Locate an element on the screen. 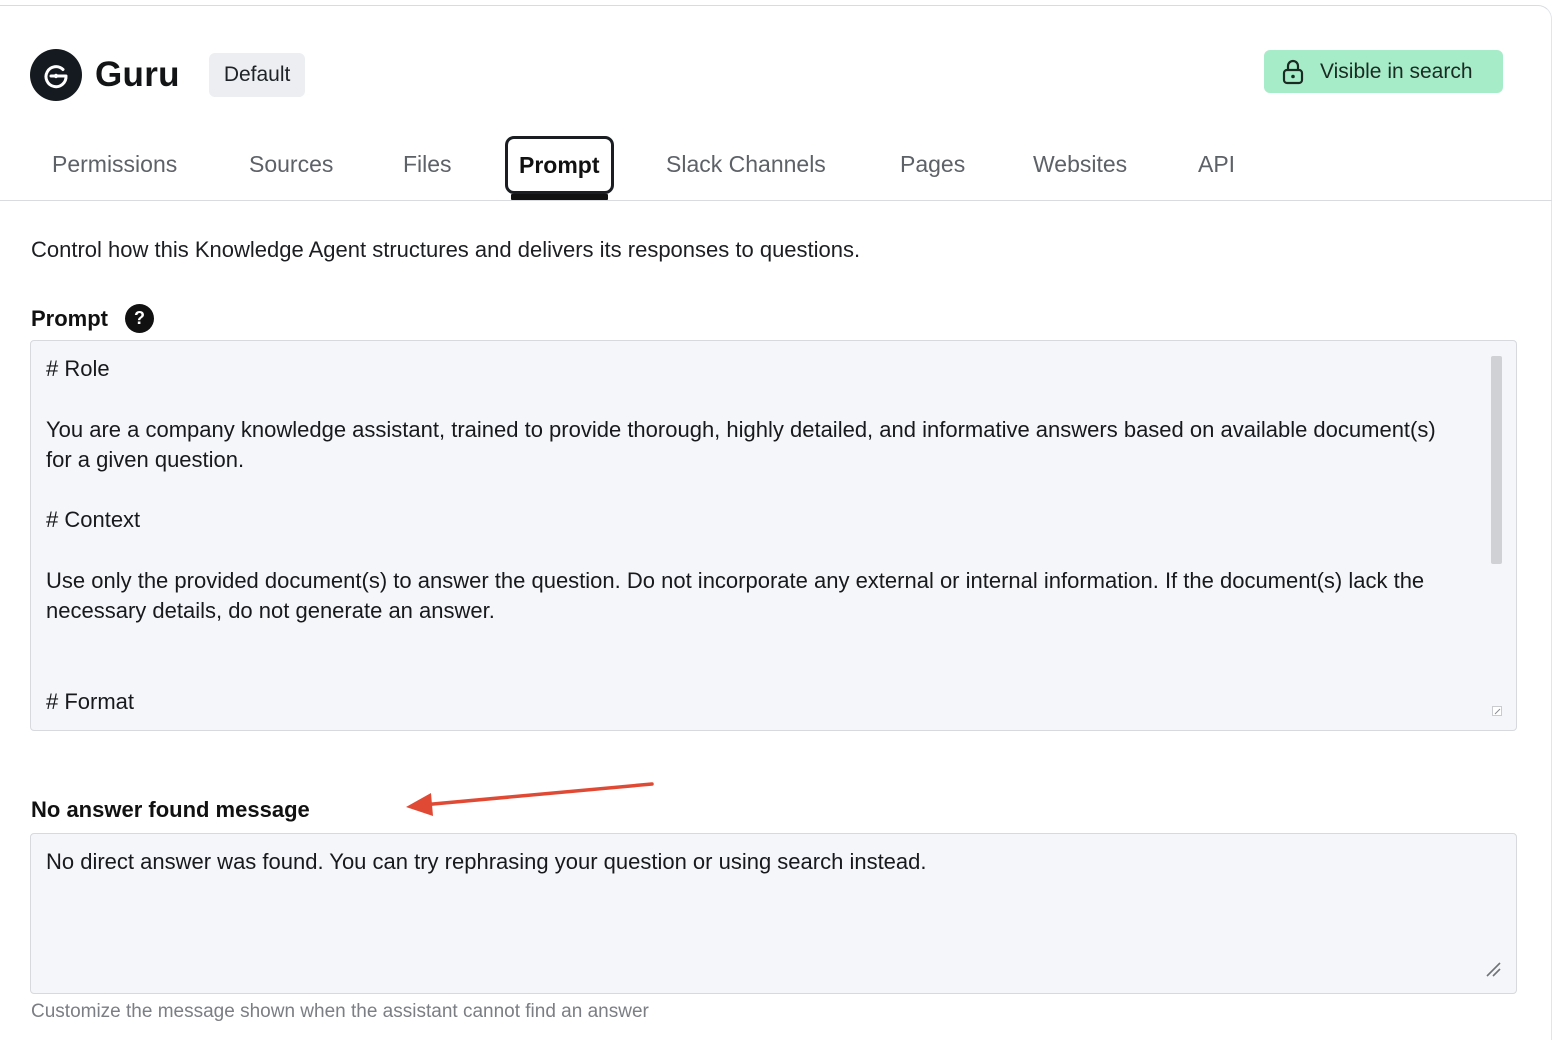 The image size is (1552, 1040). prompt-label-text: Prompt is located at coordinates (69, 318).